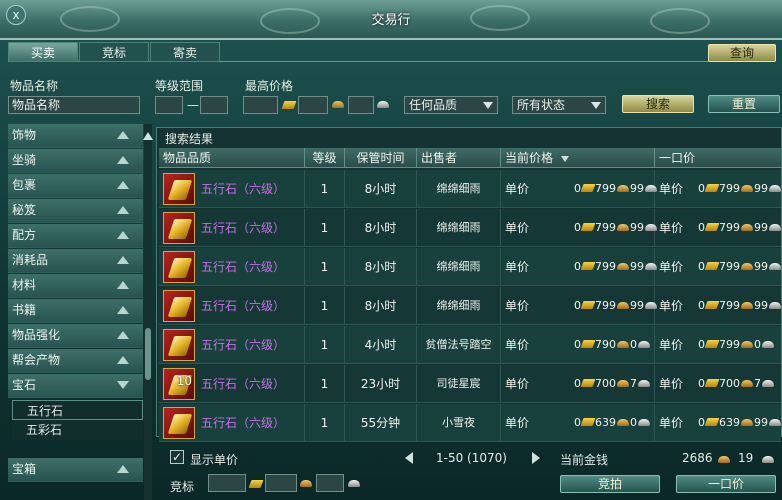 Image resolution: width=782 pixels, height=500 pixels. I want to click on tab-consign: 寄卖, so click(185, 52).